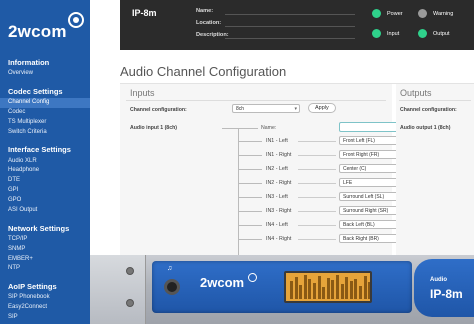 The width and height of the screenshot is (474, 324). What do you see at coordinates (277, 225) in the screenshot?
I see `channel-row-label: IN4 - Left` at bounding box center [277, 225].